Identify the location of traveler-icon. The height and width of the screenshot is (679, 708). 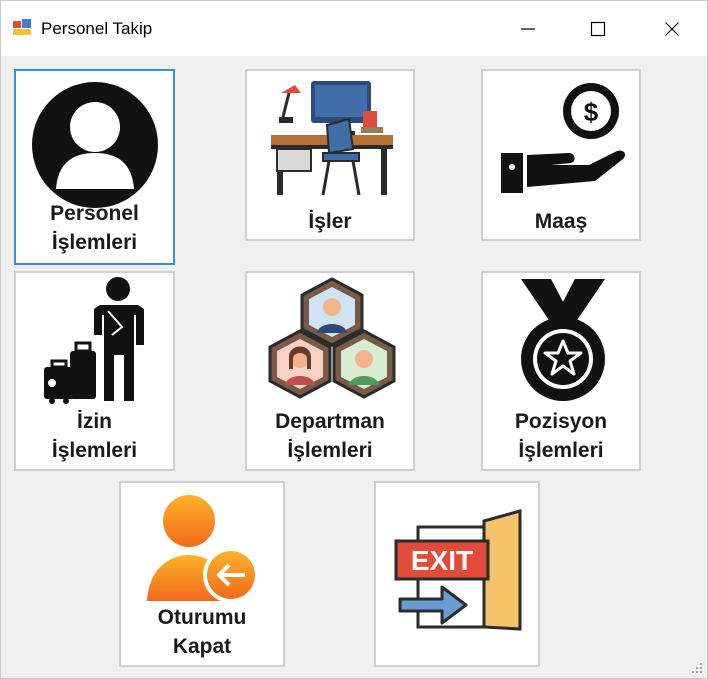
(94, 340).